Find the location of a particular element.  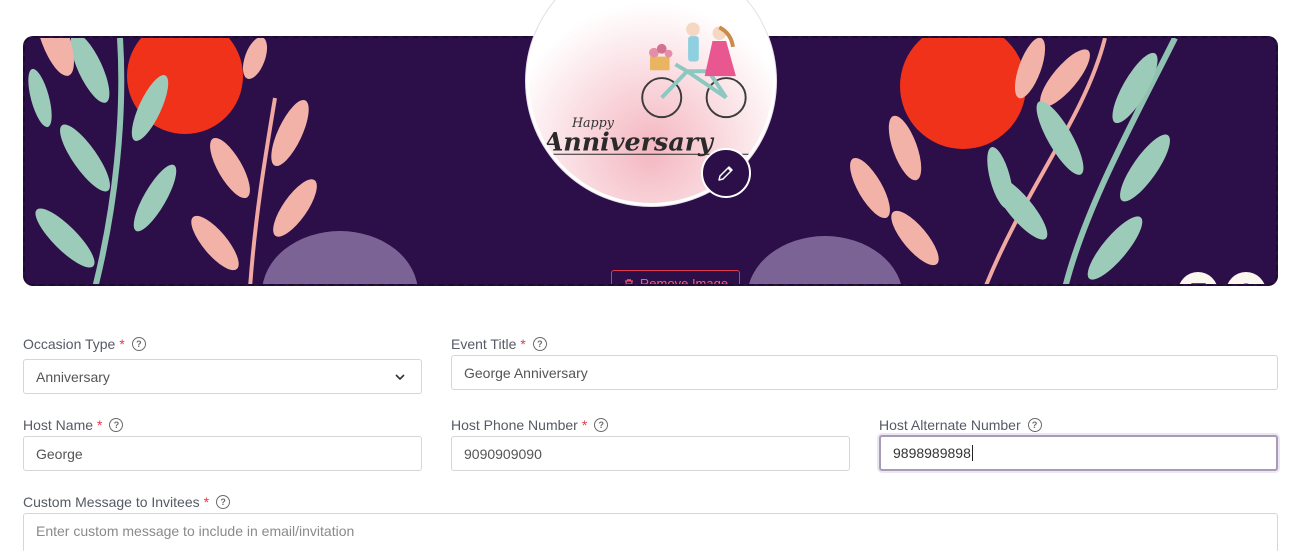

event-title-label-row: Event Title * ? is located at coordinates (864, 344).